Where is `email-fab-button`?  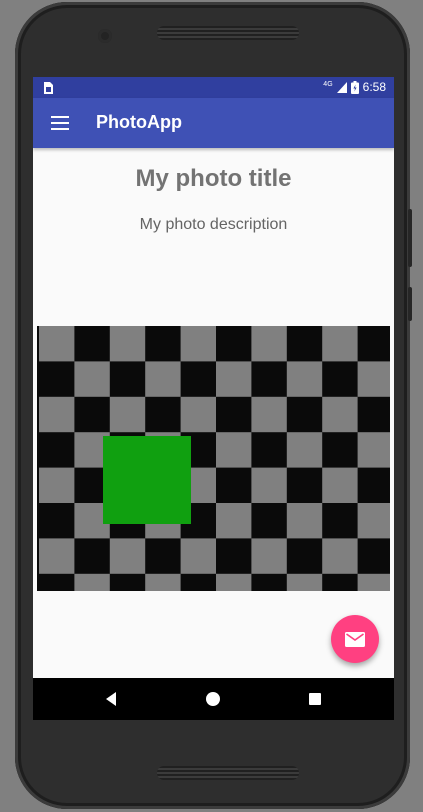
email-fab-button is located at coordinates (355, 639).